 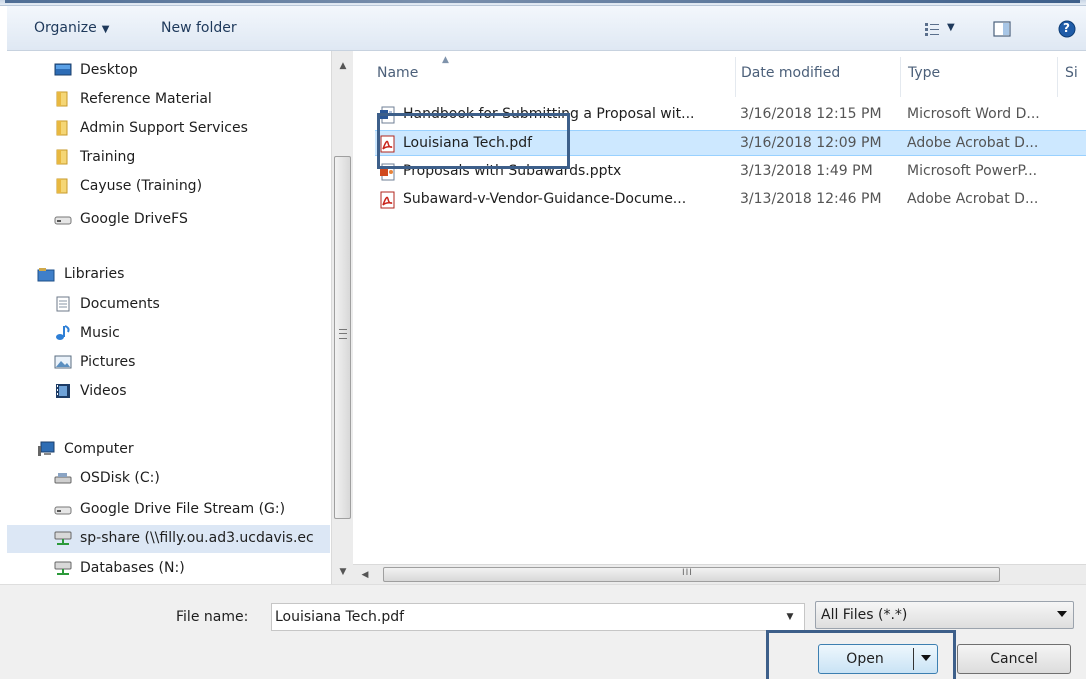 I want to click on nav-item-label: OSDisk (C:), so click(x=120, y=478).